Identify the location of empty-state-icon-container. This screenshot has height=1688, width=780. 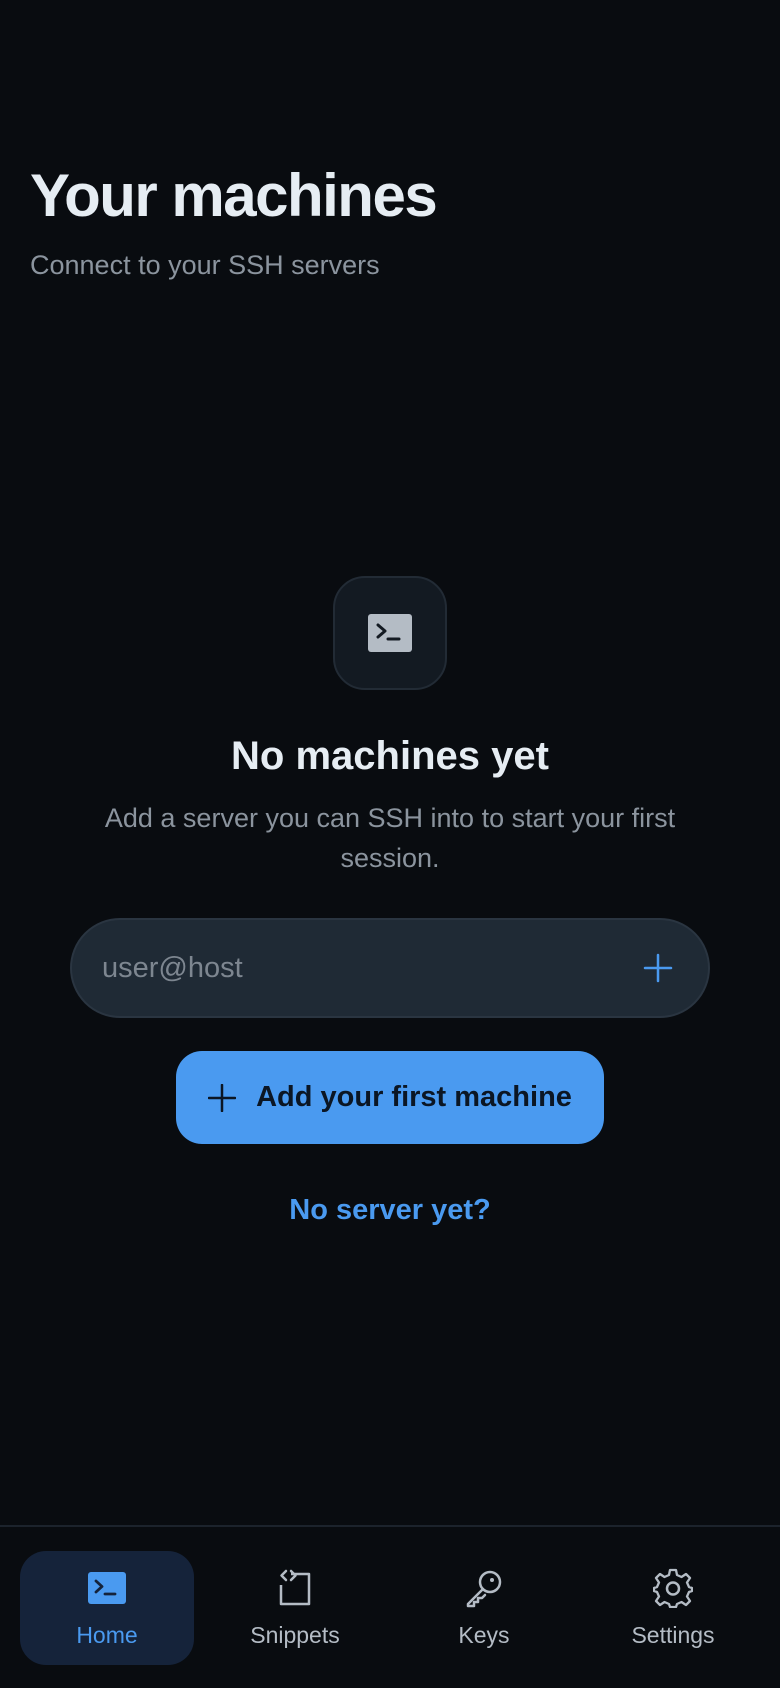
(390, 633).